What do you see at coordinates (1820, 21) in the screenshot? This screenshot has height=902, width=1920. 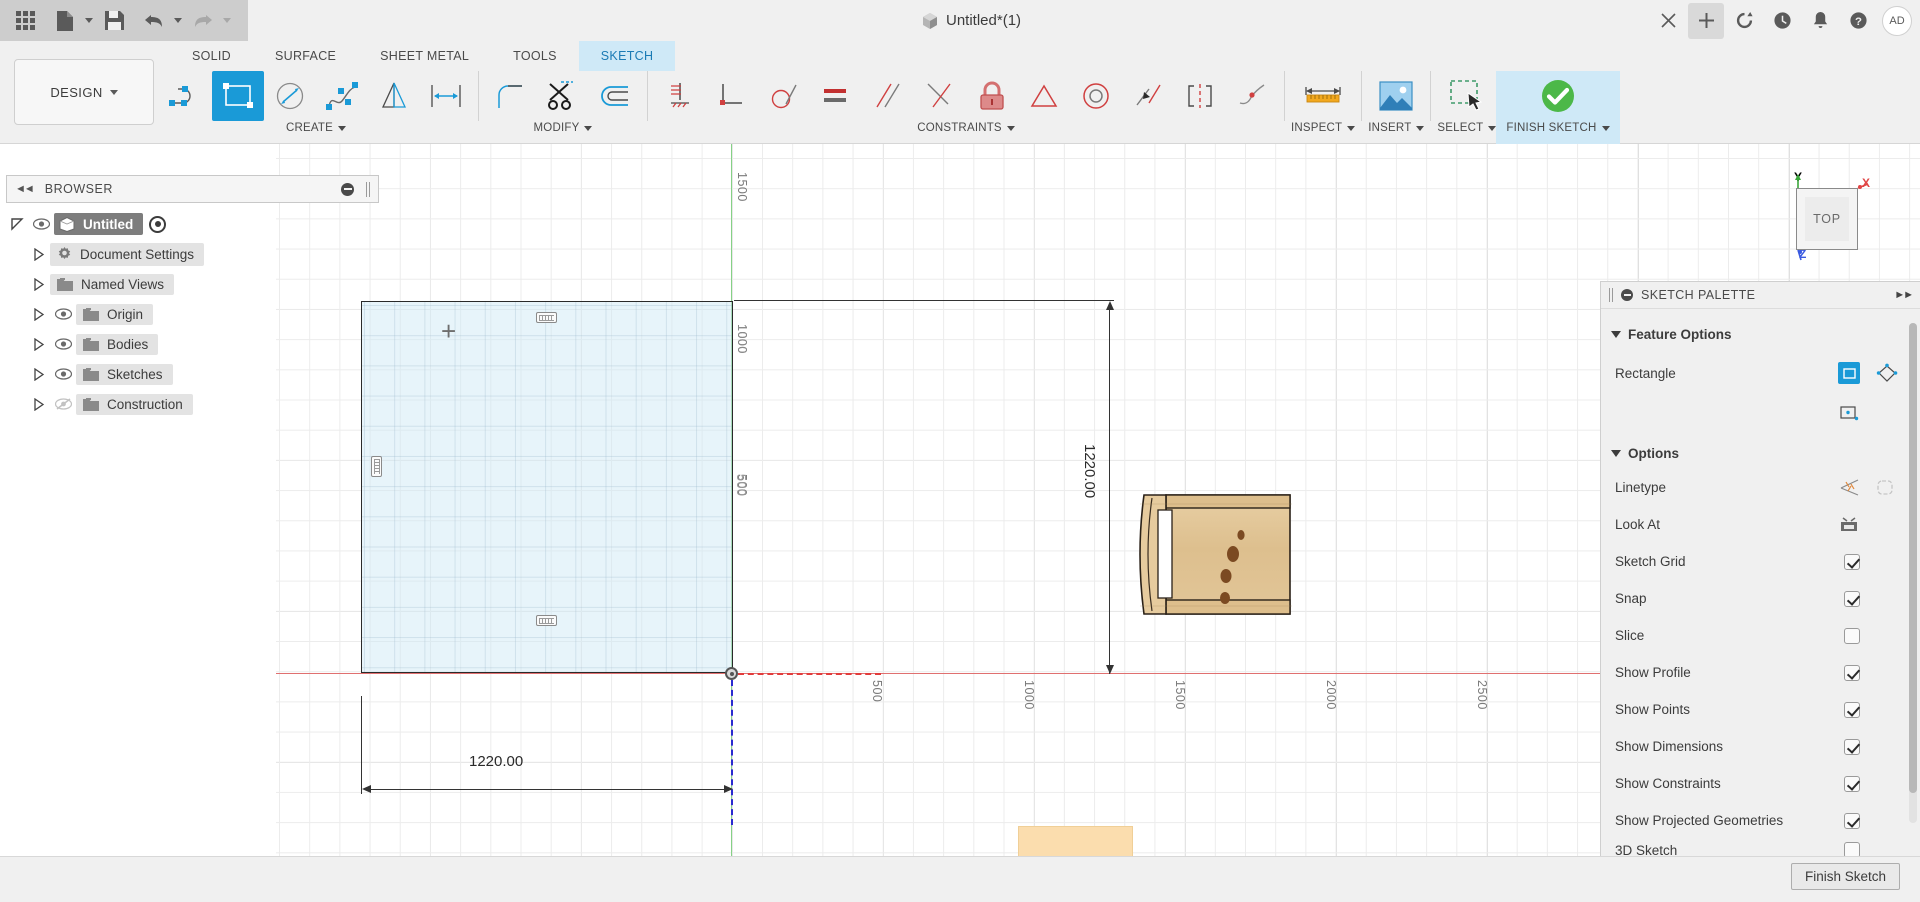 I see `notification-bell-icon` at bounding box center [1820, 21].